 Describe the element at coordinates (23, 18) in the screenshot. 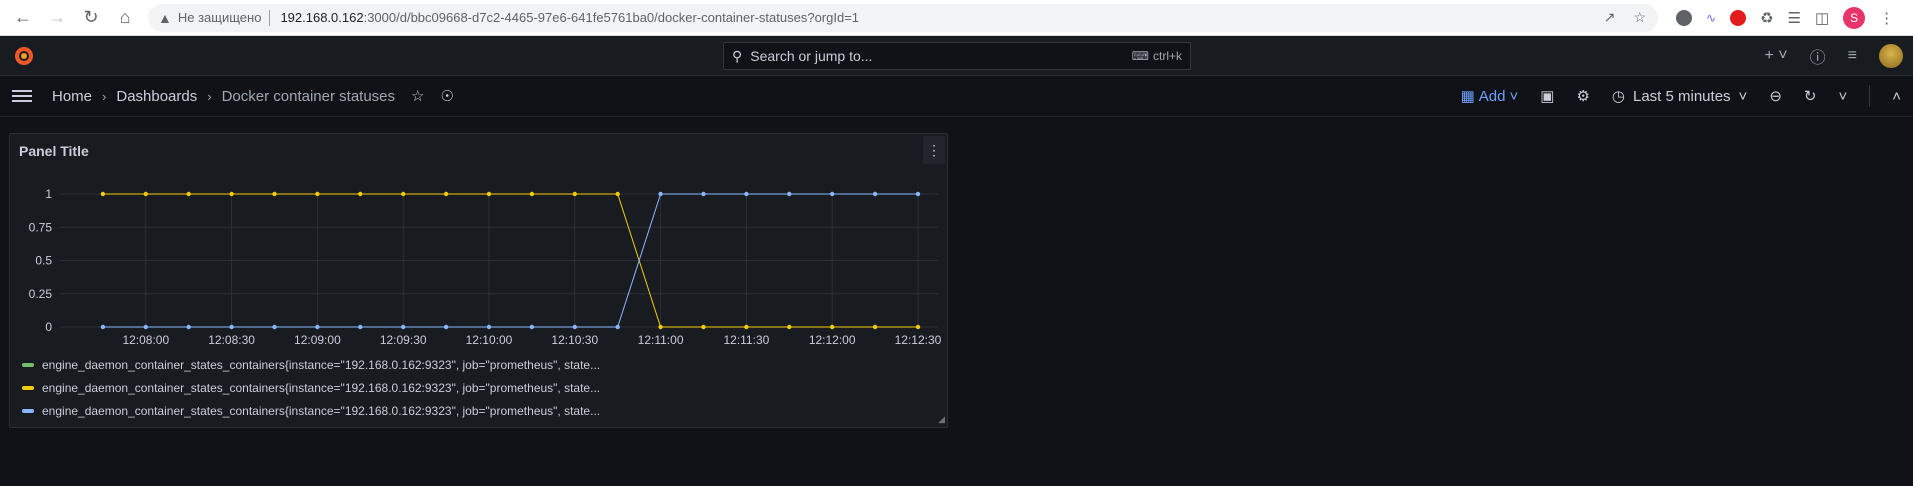

I see `back-icon: ←` at that location.